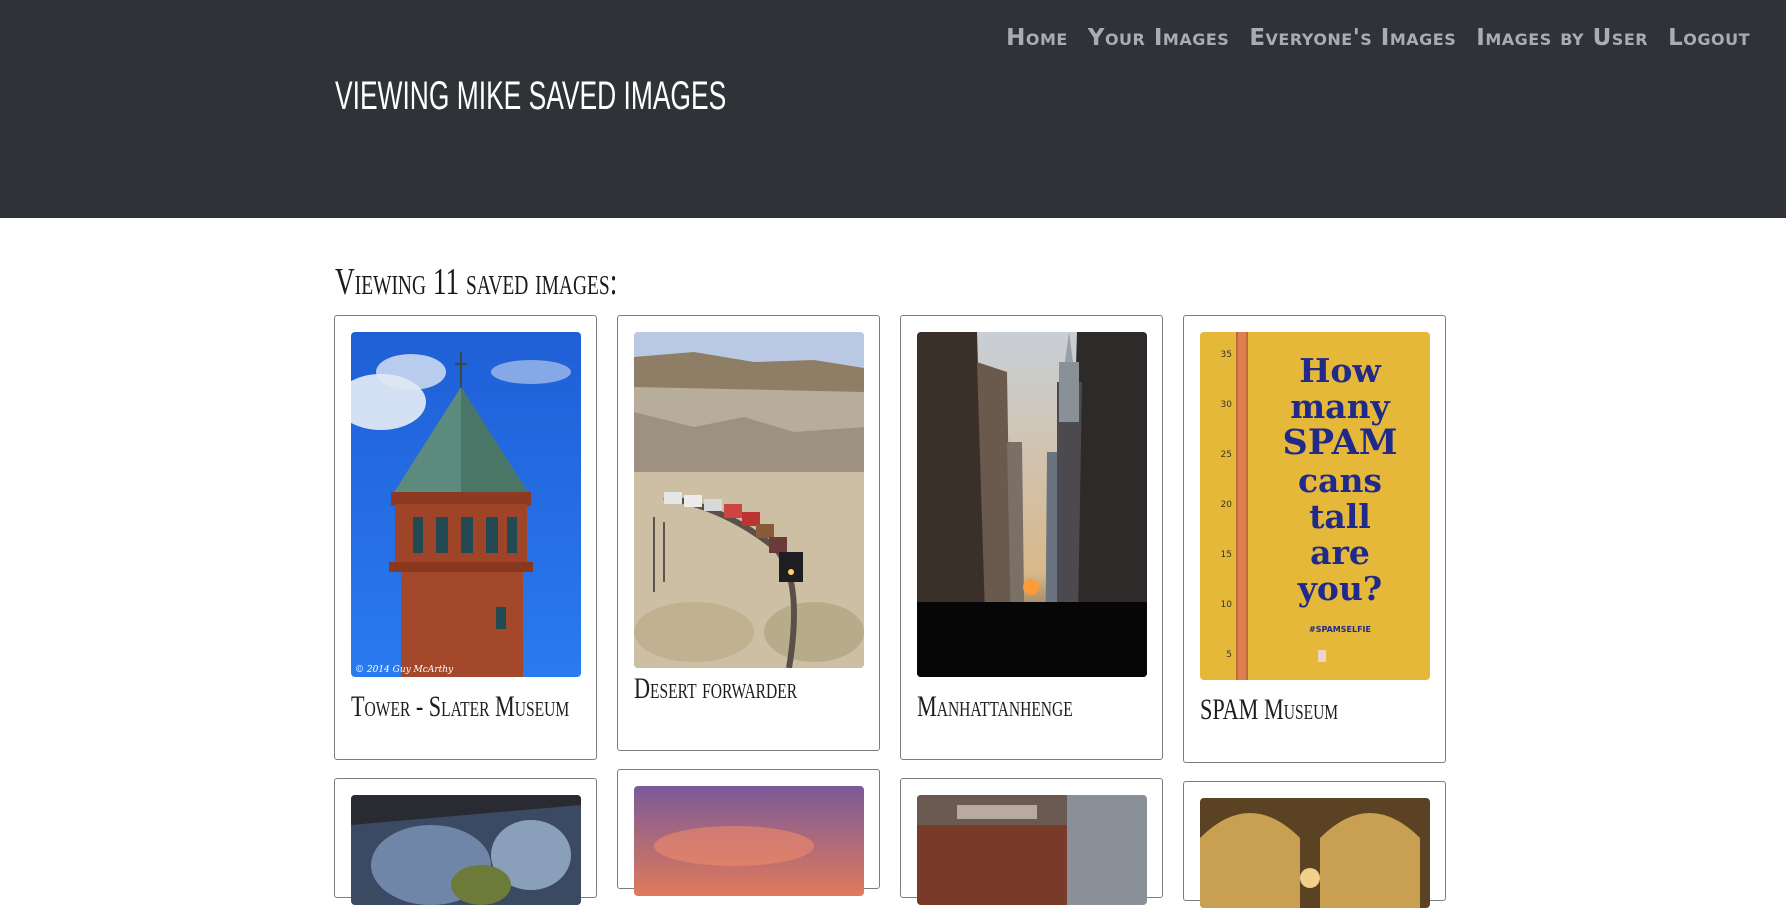 The height and width of the screenshot is (908, 1786). I want to click on image-card: Manhattanhenge, so click(1031, 537).